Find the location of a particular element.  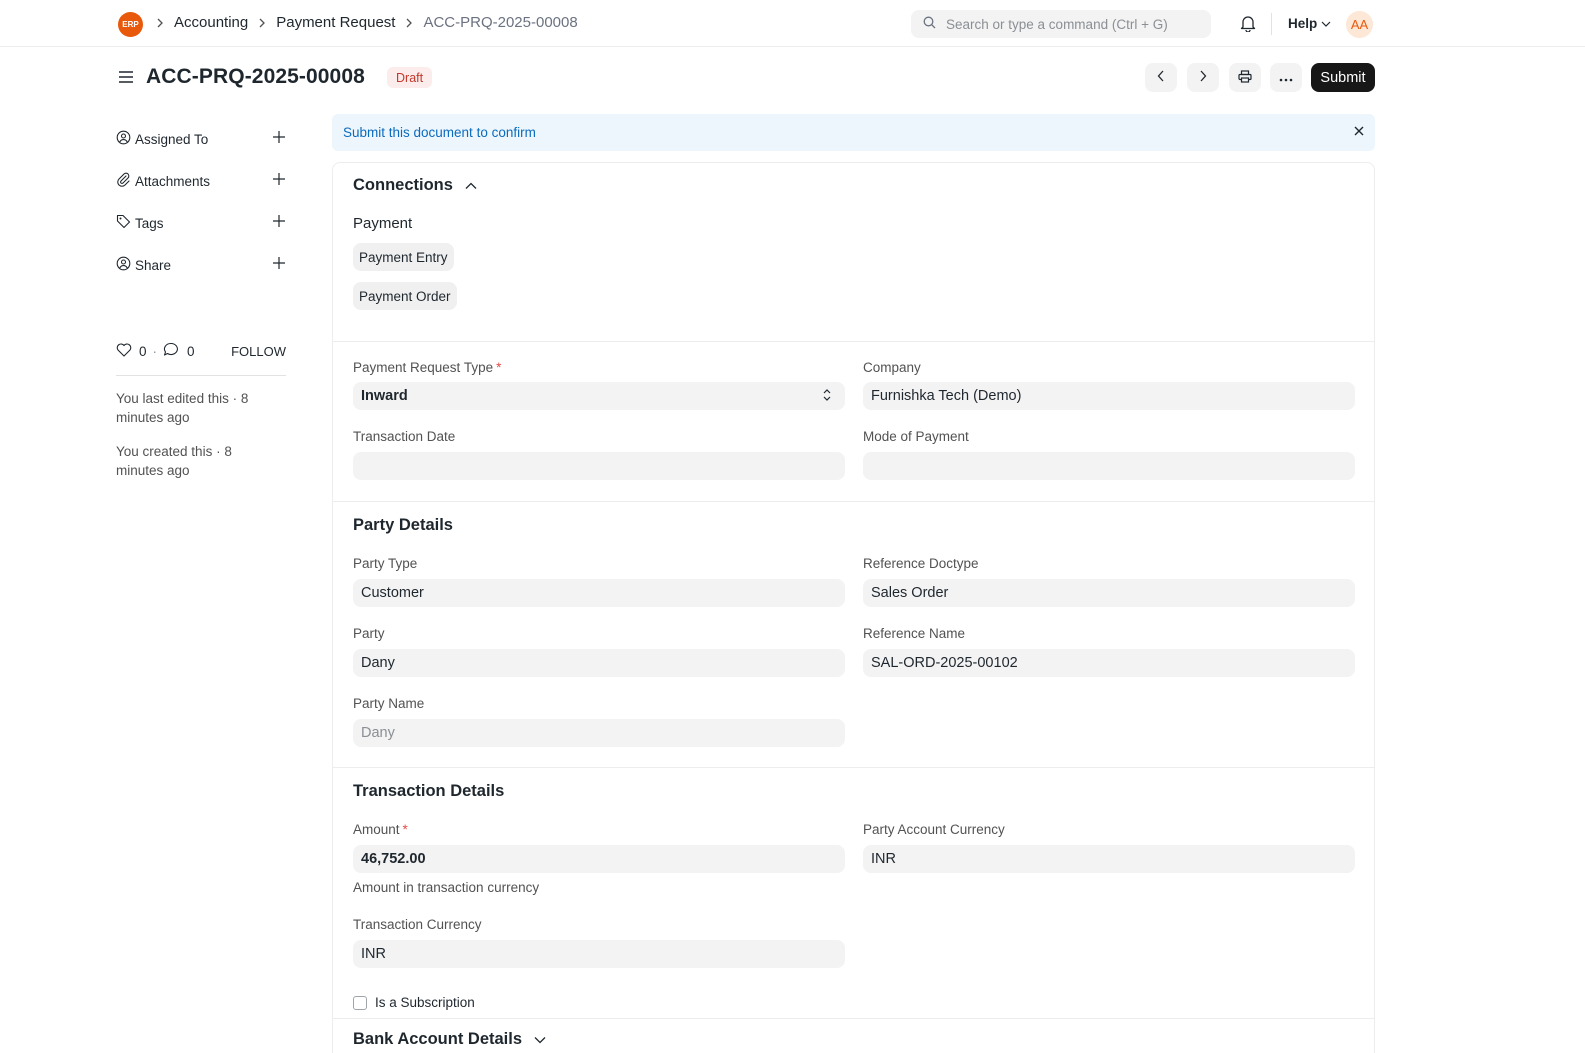

follow-button: FOLLOW is located at coordinates (258, 351).